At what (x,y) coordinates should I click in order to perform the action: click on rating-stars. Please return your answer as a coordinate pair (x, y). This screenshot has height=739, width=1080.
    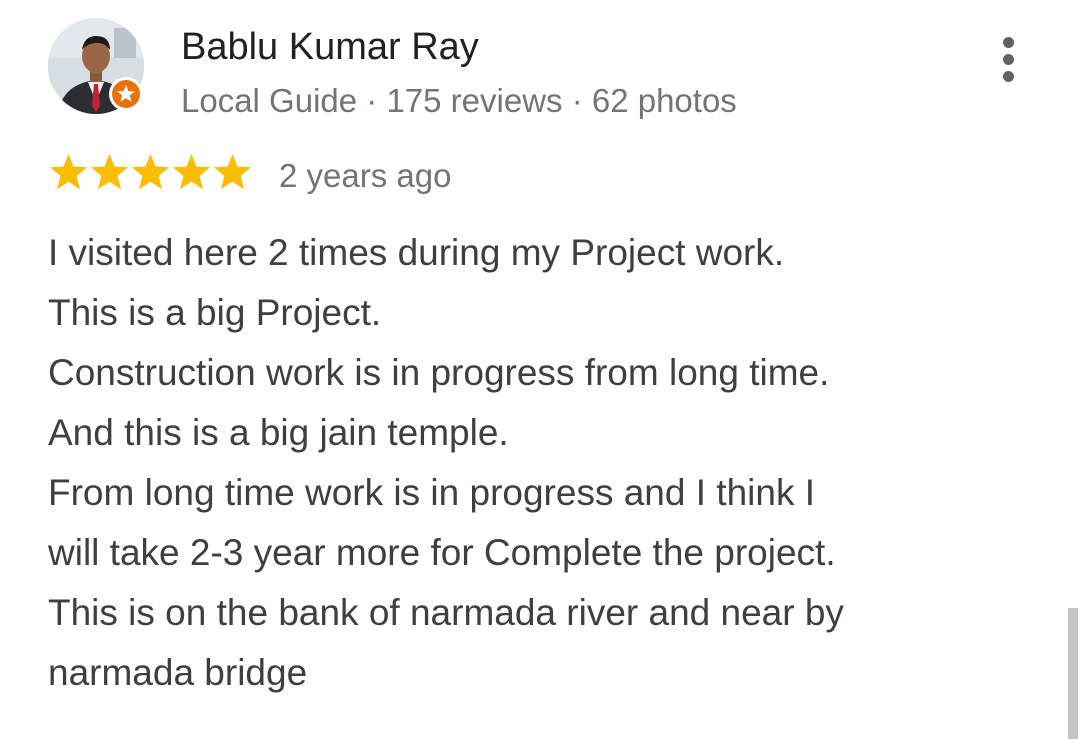
    Looking at the image, I should click on (150, 174).